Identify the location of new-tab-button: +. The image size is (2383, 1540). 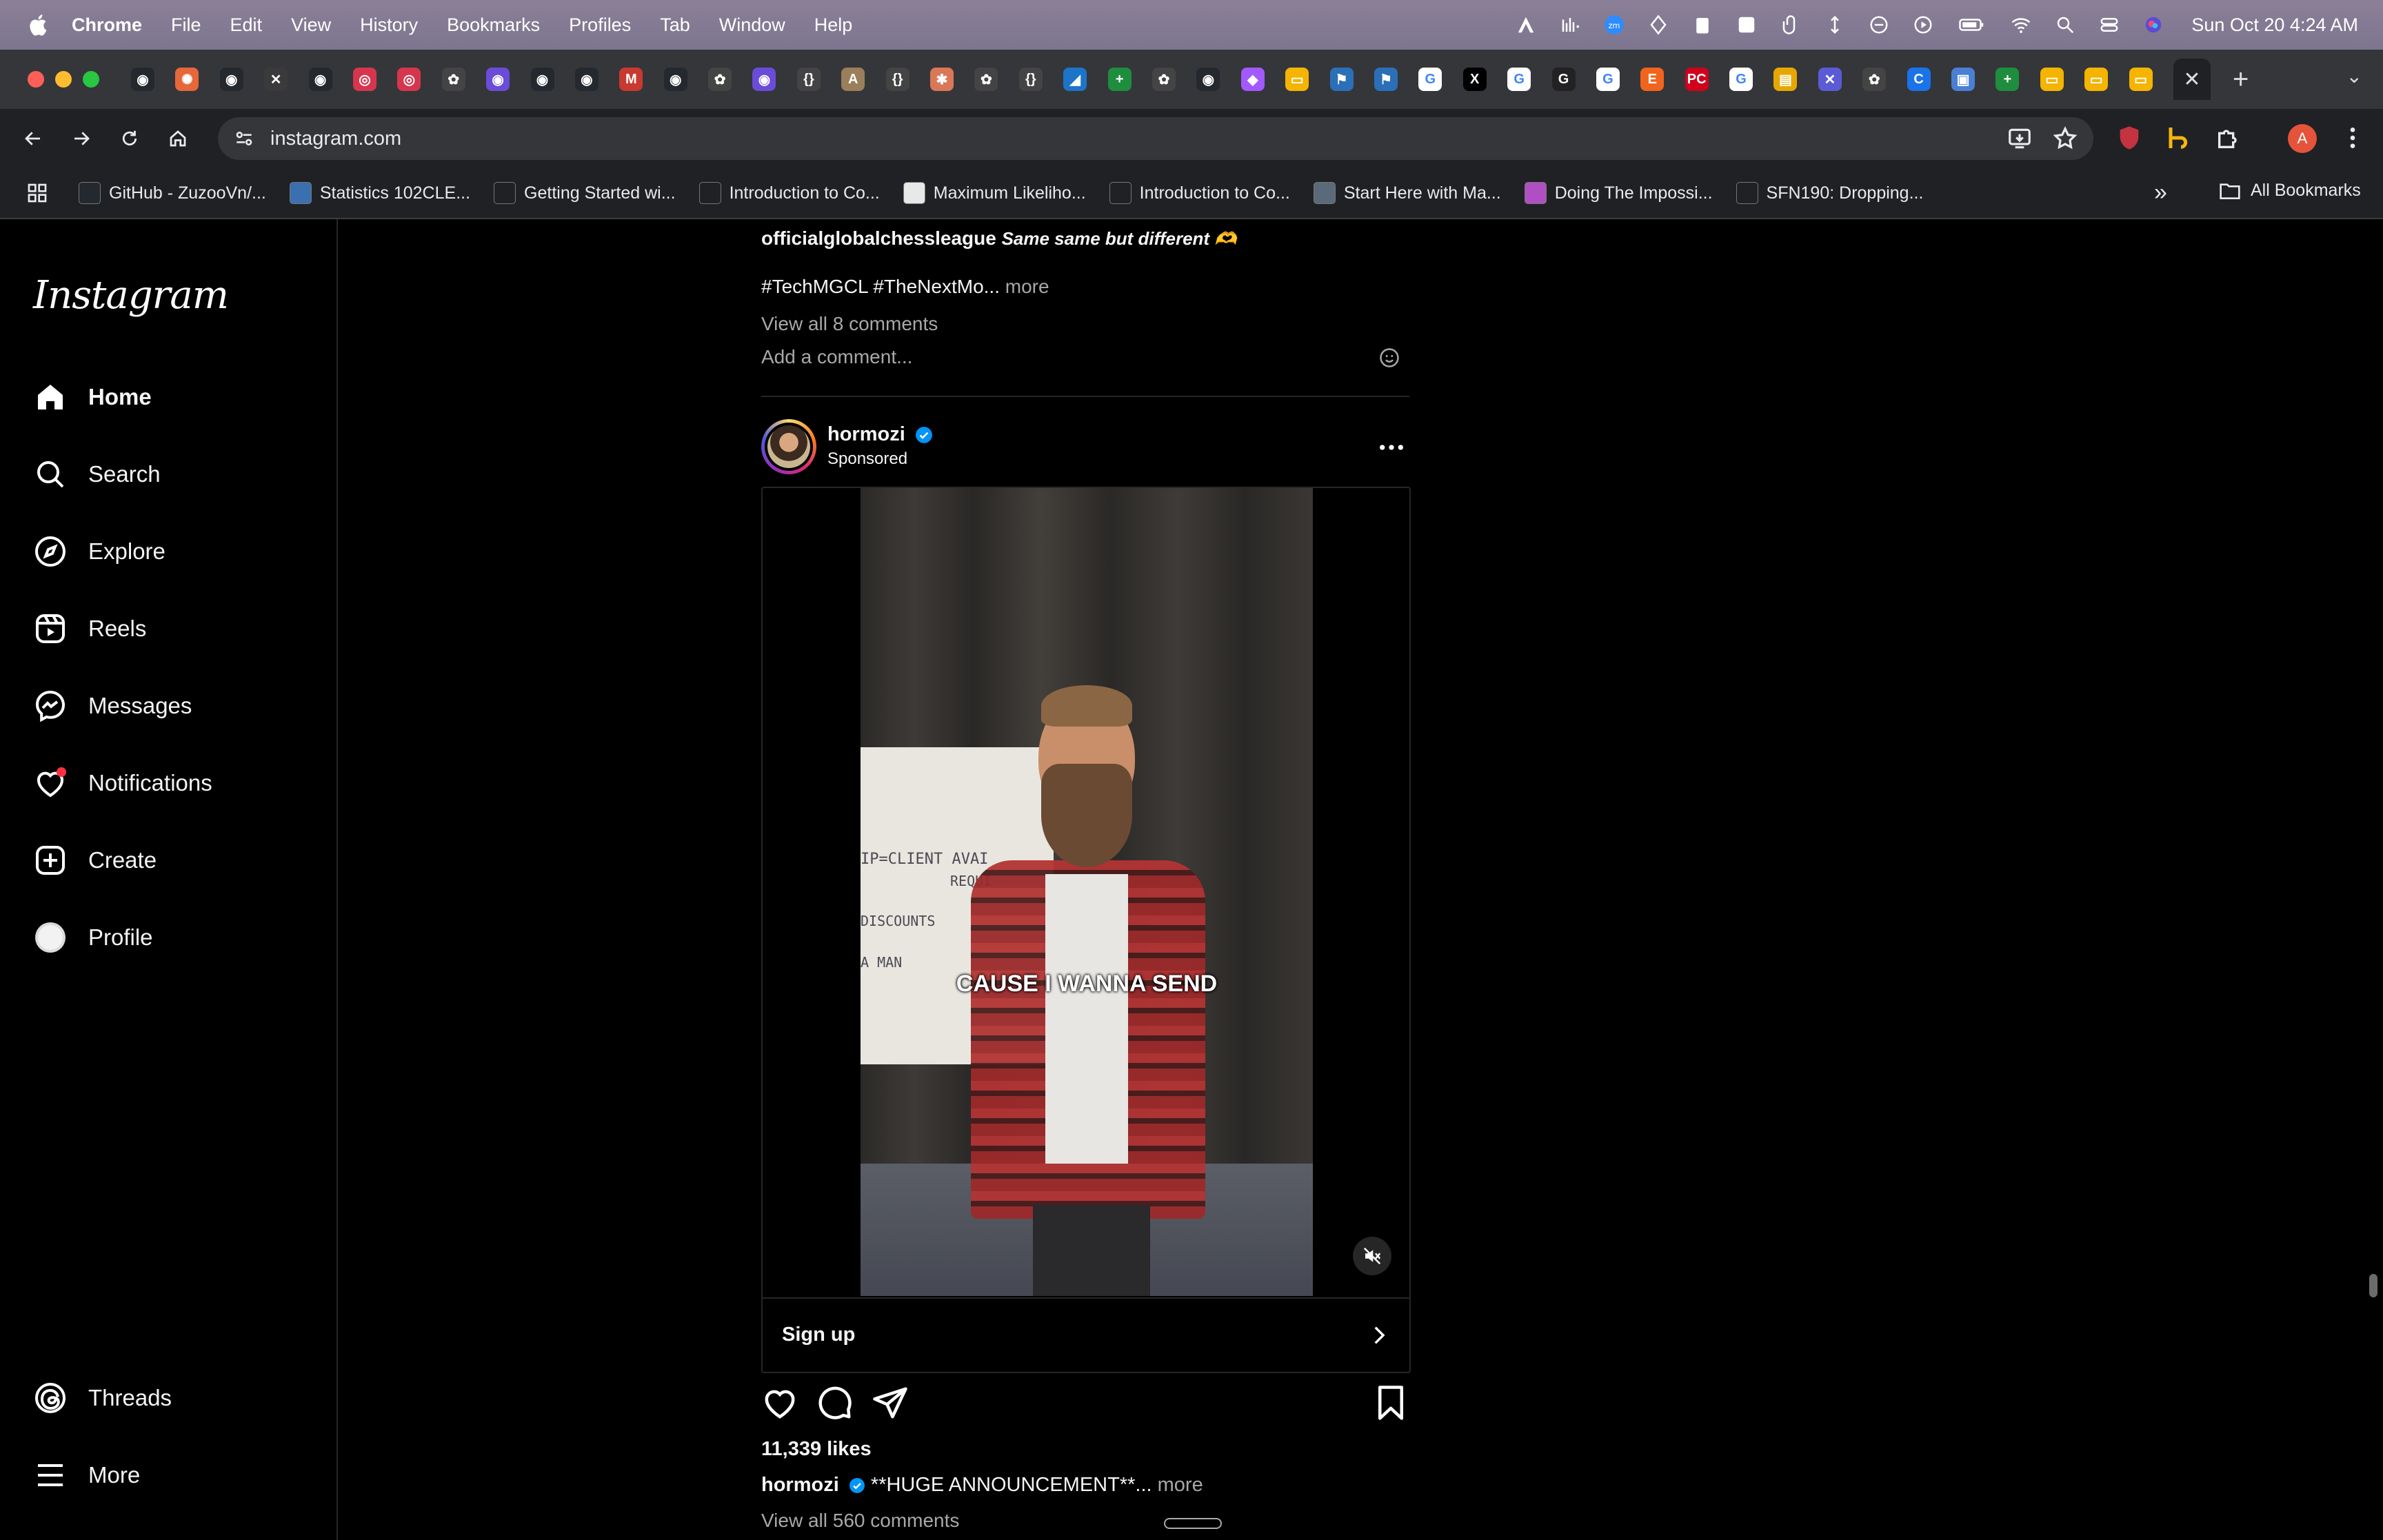
(2241, 80).